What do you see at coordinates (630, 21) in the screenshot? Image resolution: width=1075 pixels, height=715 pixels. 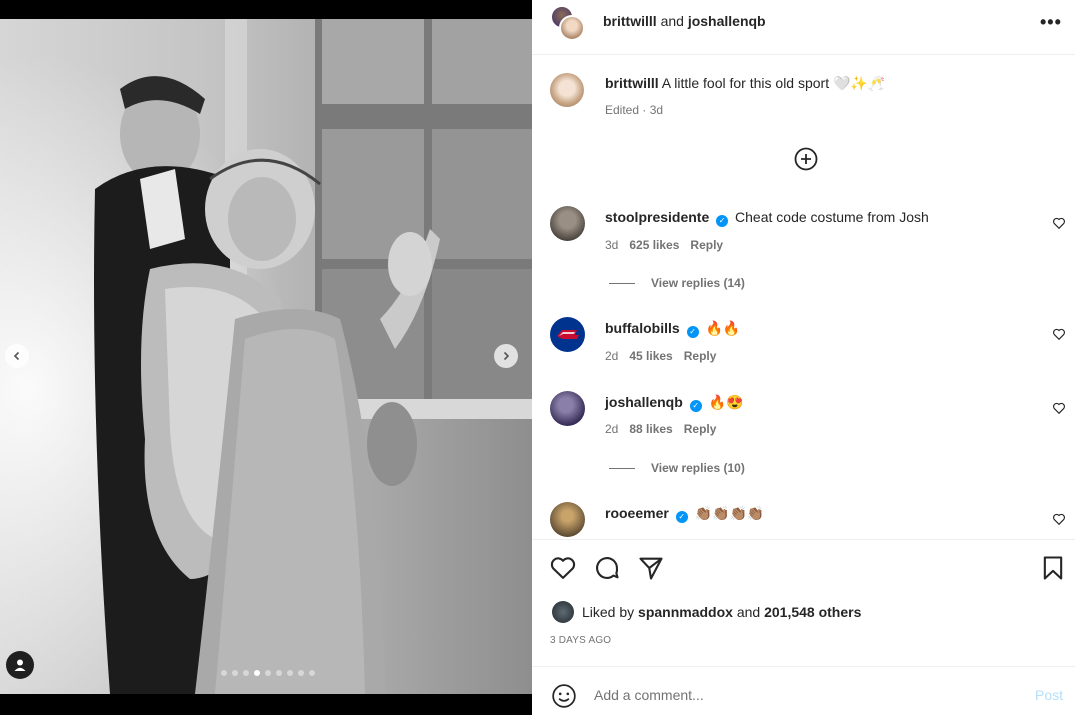 I see `username-link: brittwilll` at bounding box center [630, 21].